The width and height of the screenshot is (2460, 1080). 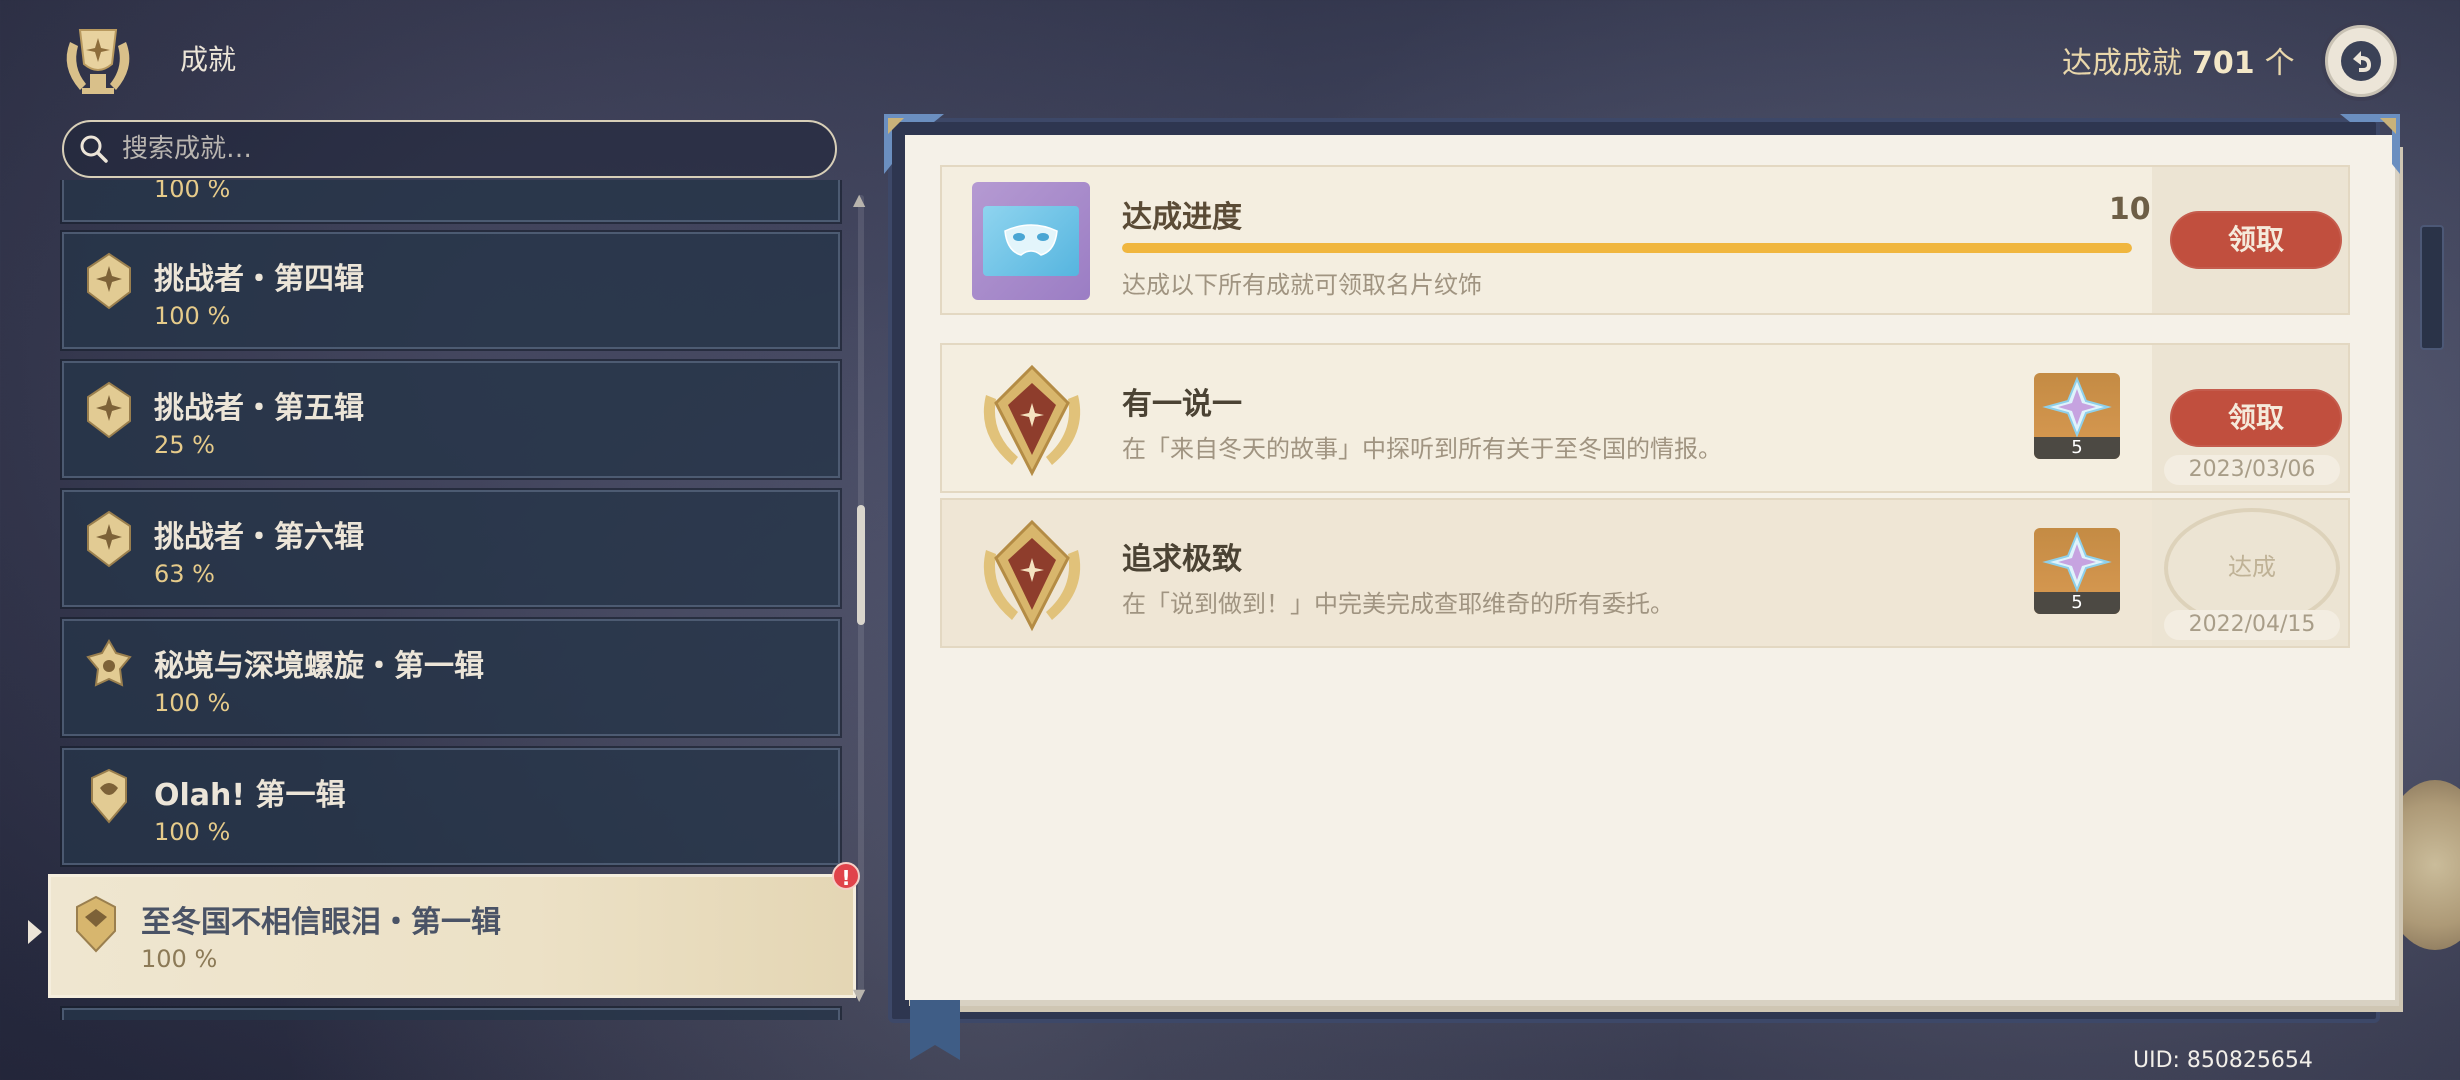 I want to click on search-icon, so click(x=94, y=149).